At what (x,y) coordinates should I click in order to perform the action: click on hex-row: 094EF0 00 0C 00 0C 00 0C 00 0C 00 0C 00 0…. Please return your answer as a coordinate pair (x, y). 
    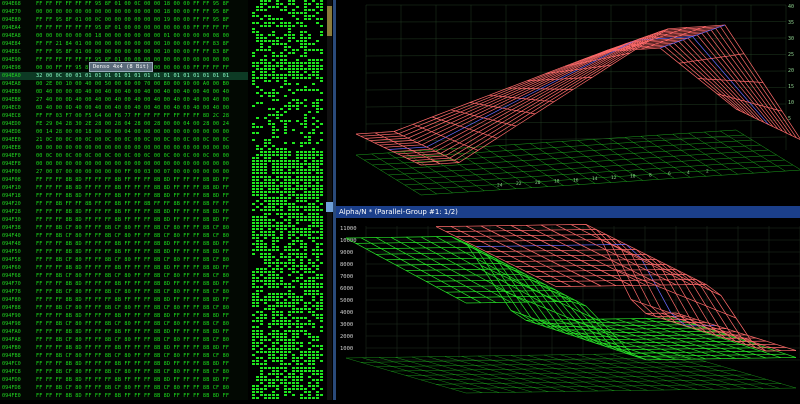
    Looking at the image, I should click on (124, 156).